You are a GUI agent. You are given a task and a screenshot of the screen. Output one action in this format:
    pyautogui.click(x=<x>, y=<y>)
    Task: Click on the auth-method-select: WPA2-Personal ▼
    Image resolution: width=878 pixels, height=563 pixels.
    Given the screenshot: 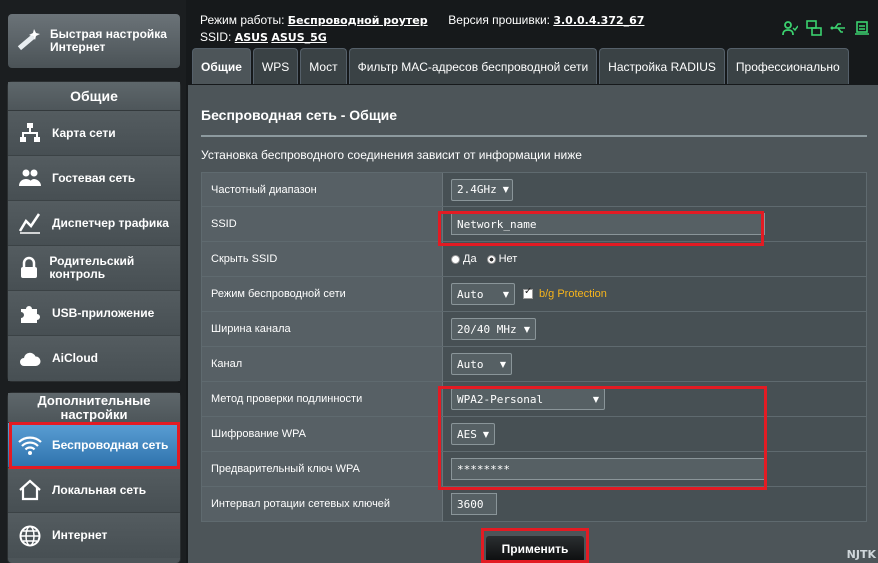 What is the action you would take?
    pyautogui.click(x=528, y=399)
    